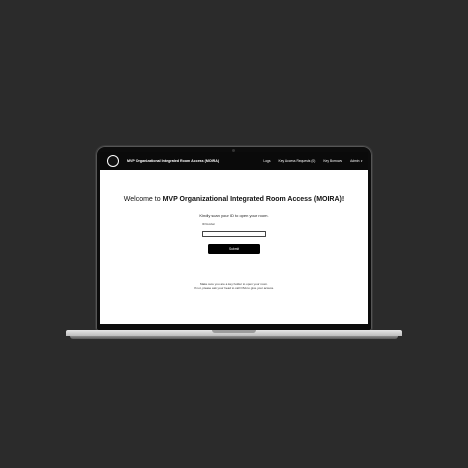 This screenshot has height=468, width=468. What do you see at coordinates (332, 161) in the screenshot?
I see `nav-key-borrows: Key Borrows` at bounding box center [332, 161].